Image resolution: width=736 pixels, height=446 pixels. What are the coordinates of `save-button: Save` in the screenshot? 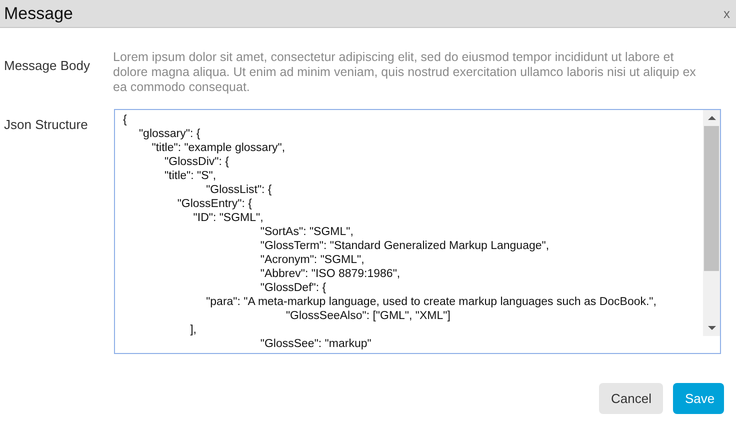 It's located at (698, 398).